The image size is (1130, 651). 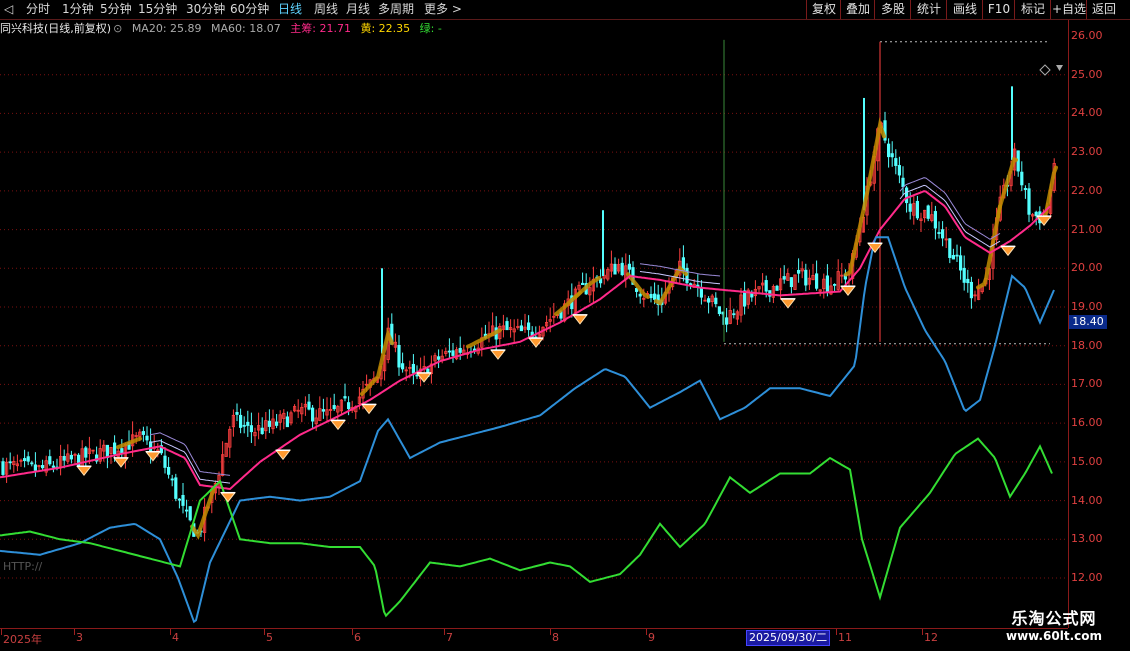 What do you see at coordinates (116, 9) in the screenshot?
I see `timeframe-tab-2: 5分钟` at bounding box center [116, 9].